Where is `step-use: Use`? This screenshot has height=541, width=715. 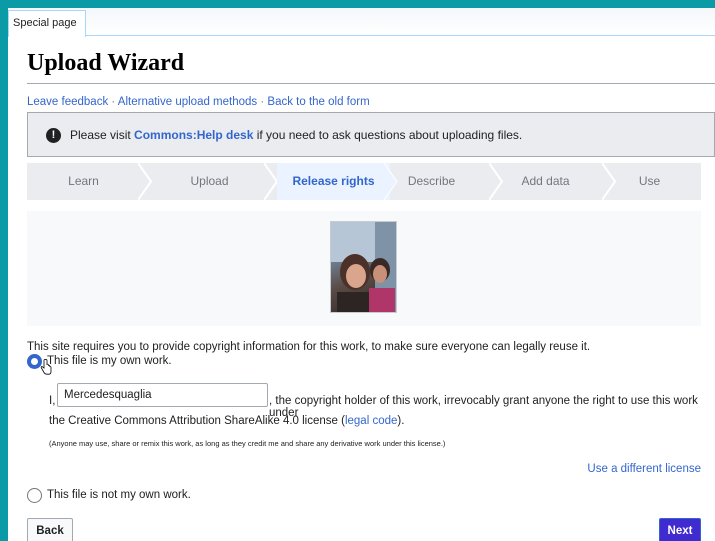 step-use: Use is located at coordinates (649, 181).